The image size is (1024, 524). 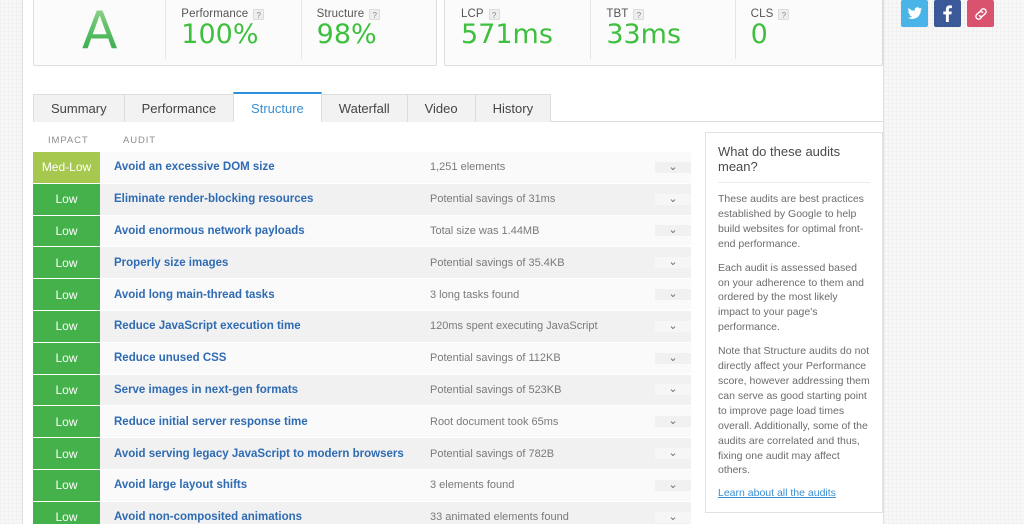 I want to click on audit-detail-text: Potential savings of 782B, so click(x=492, y=453).